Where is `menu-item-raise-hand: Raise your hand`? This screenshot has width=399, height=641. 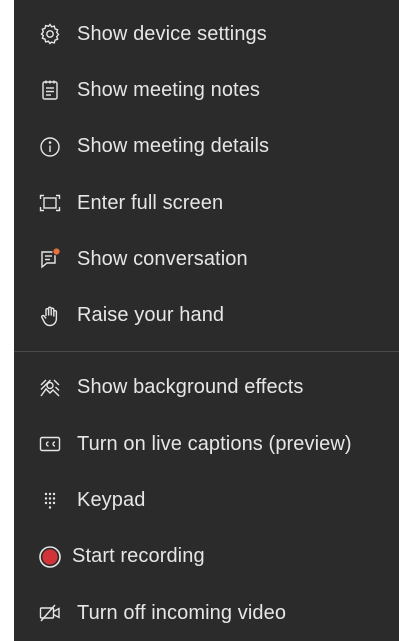
menu-item-raise-hand: Raise your hand is located at coordinates (206, 315).